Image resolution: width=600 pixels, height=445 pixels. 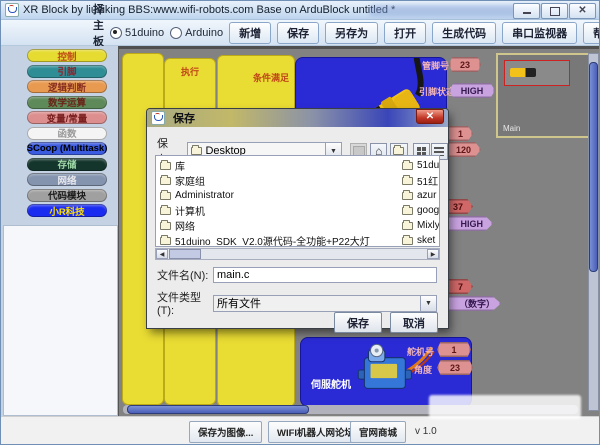 I want to click on scroll-left-button: ◀, so click(x=162, y=254).